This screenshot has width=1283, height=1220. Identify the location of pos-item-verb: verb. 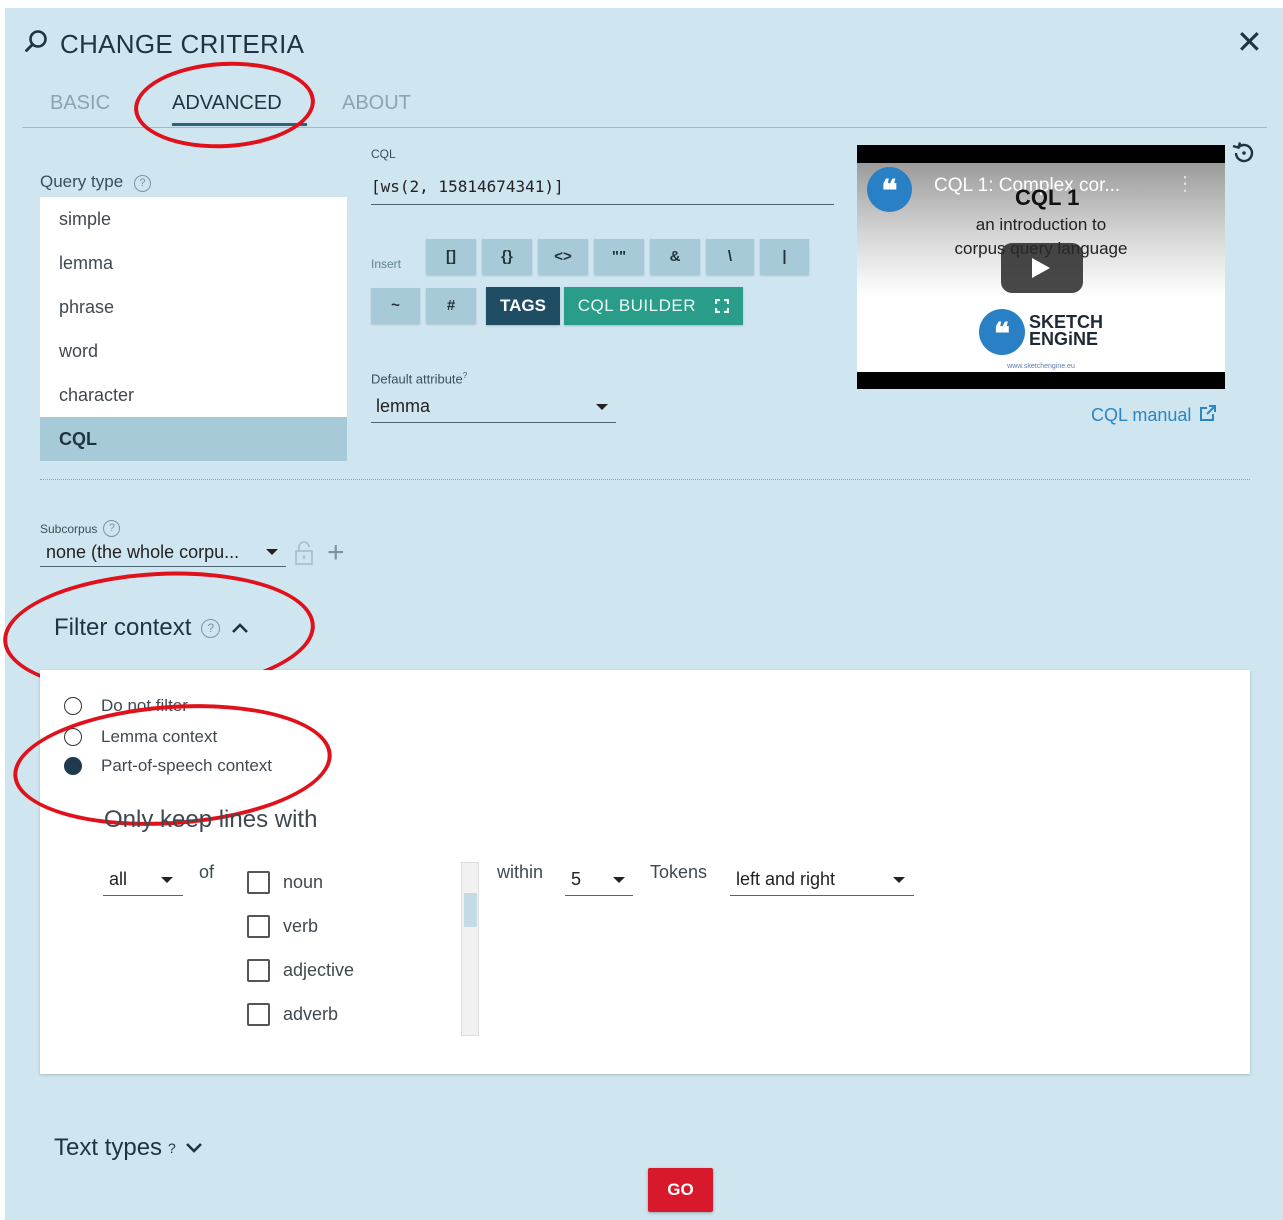
(282, 926).